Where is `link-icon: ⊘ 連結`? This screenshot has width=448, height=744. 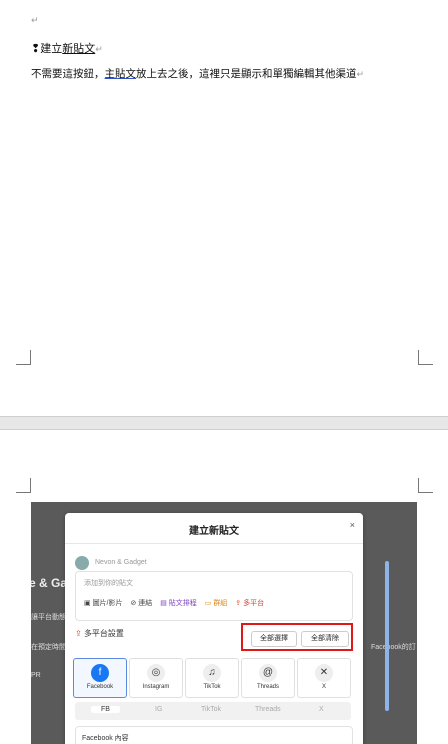 link-icon: ⊘ 連結 is located at coordinates (141, 603).